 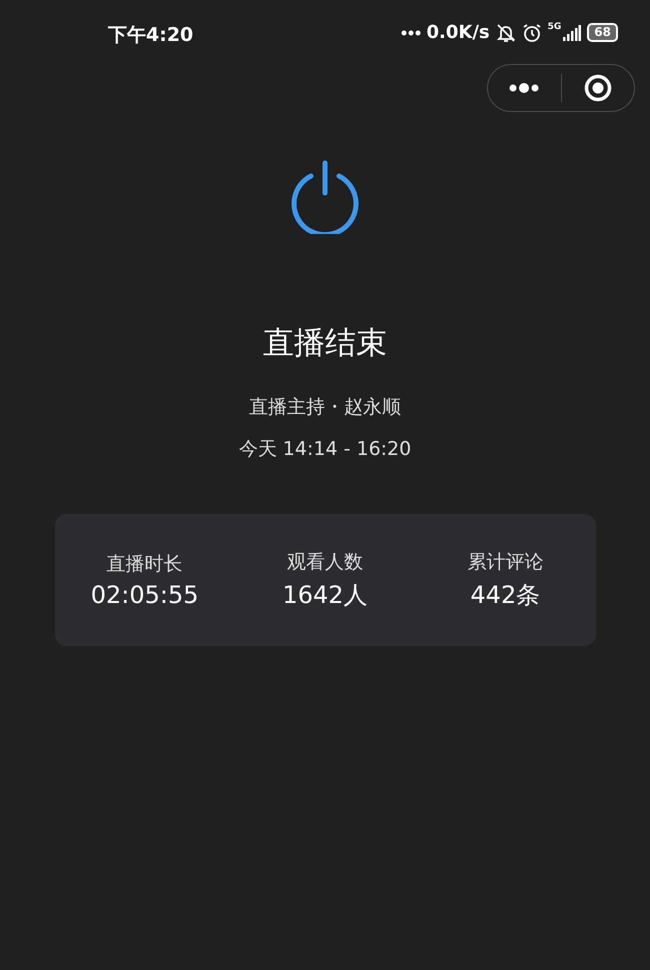 I want to click on more-icon, so click(x=524, y=88).